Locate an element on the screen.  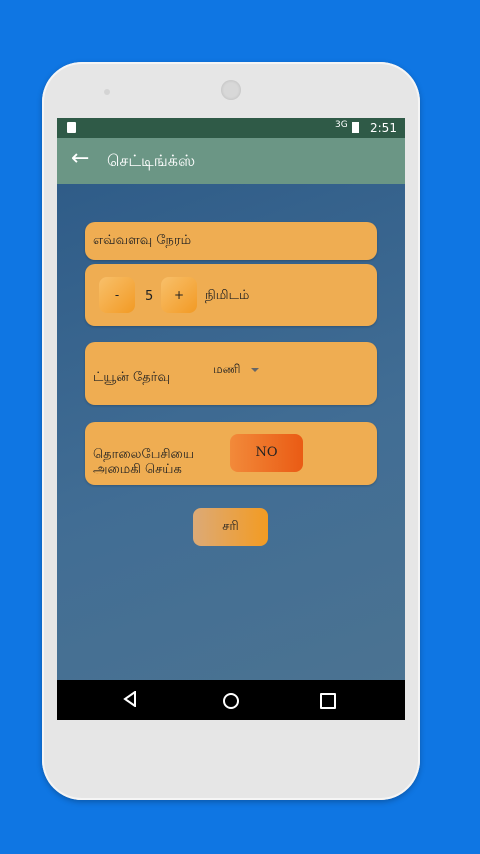
nav-bar is located at coordinates (231, 700).